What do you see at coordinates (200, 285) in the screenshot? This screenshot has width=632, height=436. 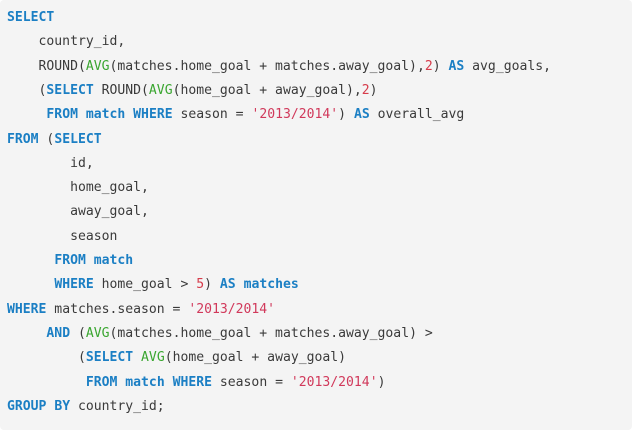 I see `number-token: 5` at bounding box center [200, 285].